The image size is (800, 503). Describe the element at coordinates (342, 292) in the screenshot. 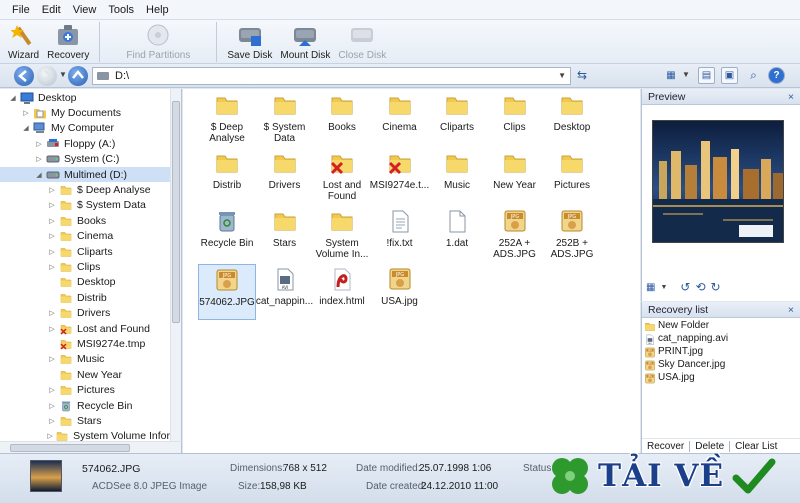

I see `file-item: index.html` at that location.